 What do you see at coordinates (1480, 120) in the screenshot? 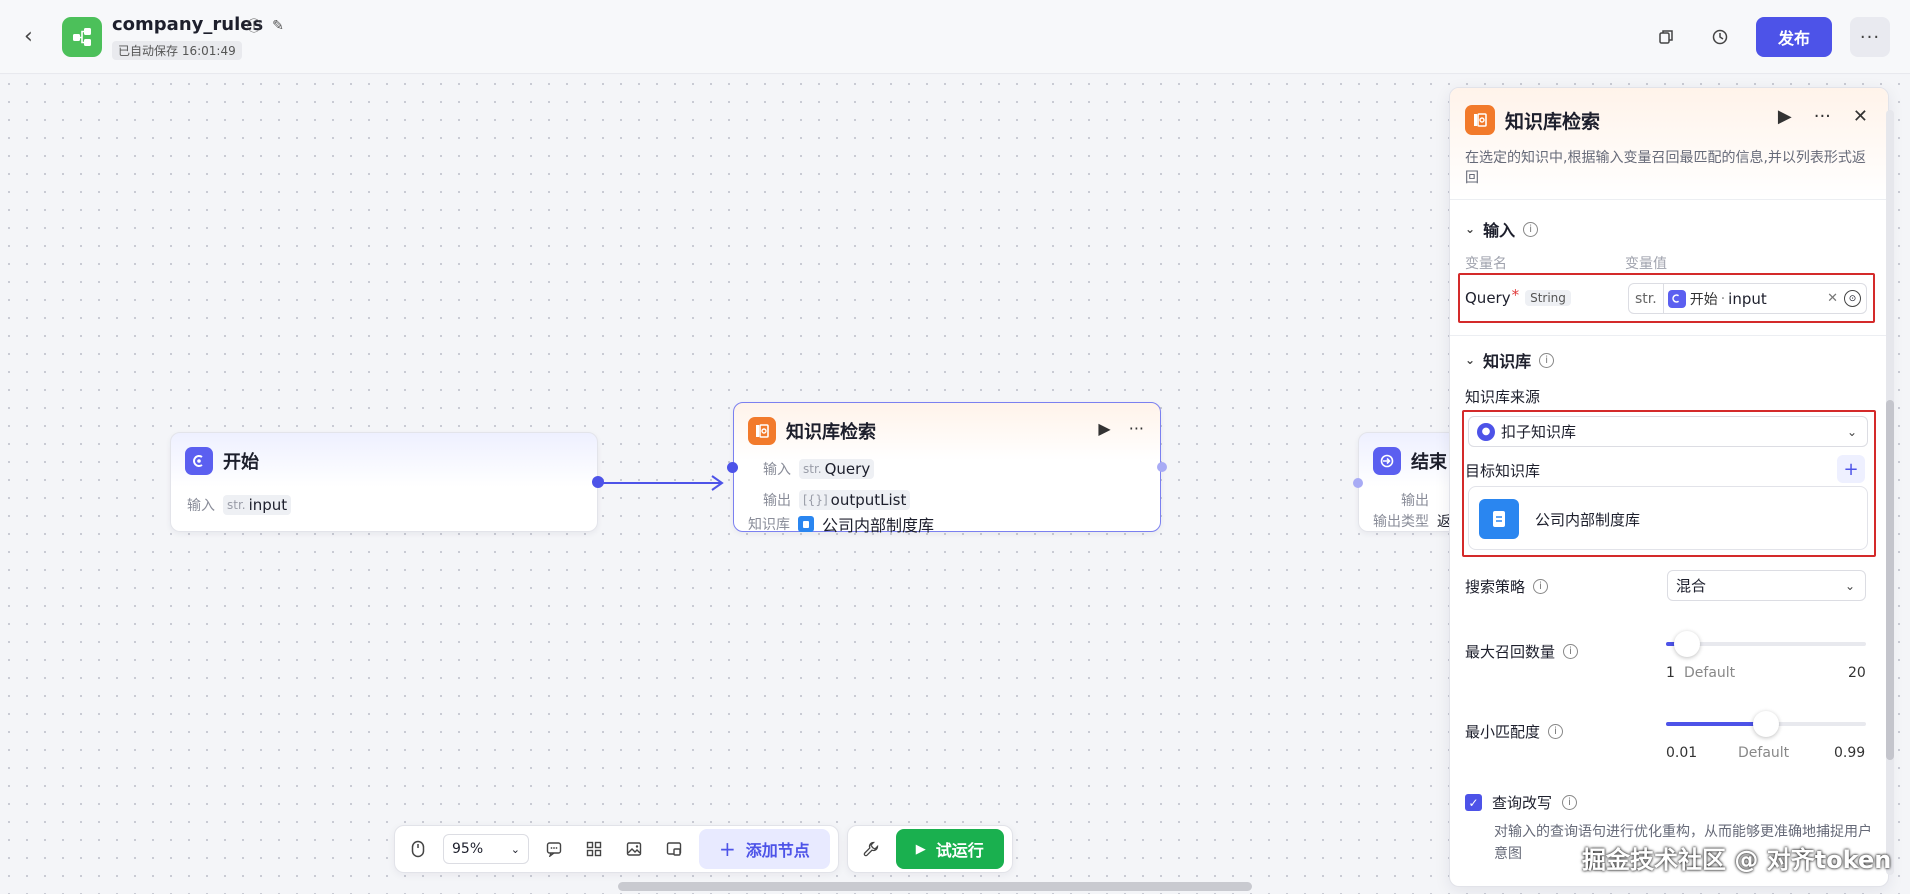
I see `kb-panel-icon` at bounding box center [1480, 120].